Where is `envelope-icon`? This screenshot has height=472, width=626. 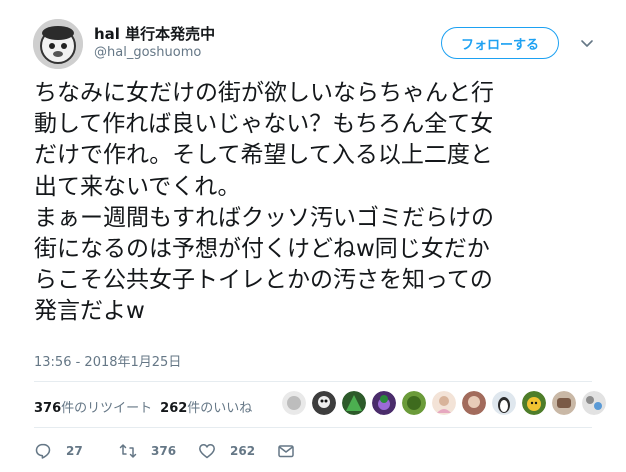
envelope-icon is located at coordinates (286, 451).